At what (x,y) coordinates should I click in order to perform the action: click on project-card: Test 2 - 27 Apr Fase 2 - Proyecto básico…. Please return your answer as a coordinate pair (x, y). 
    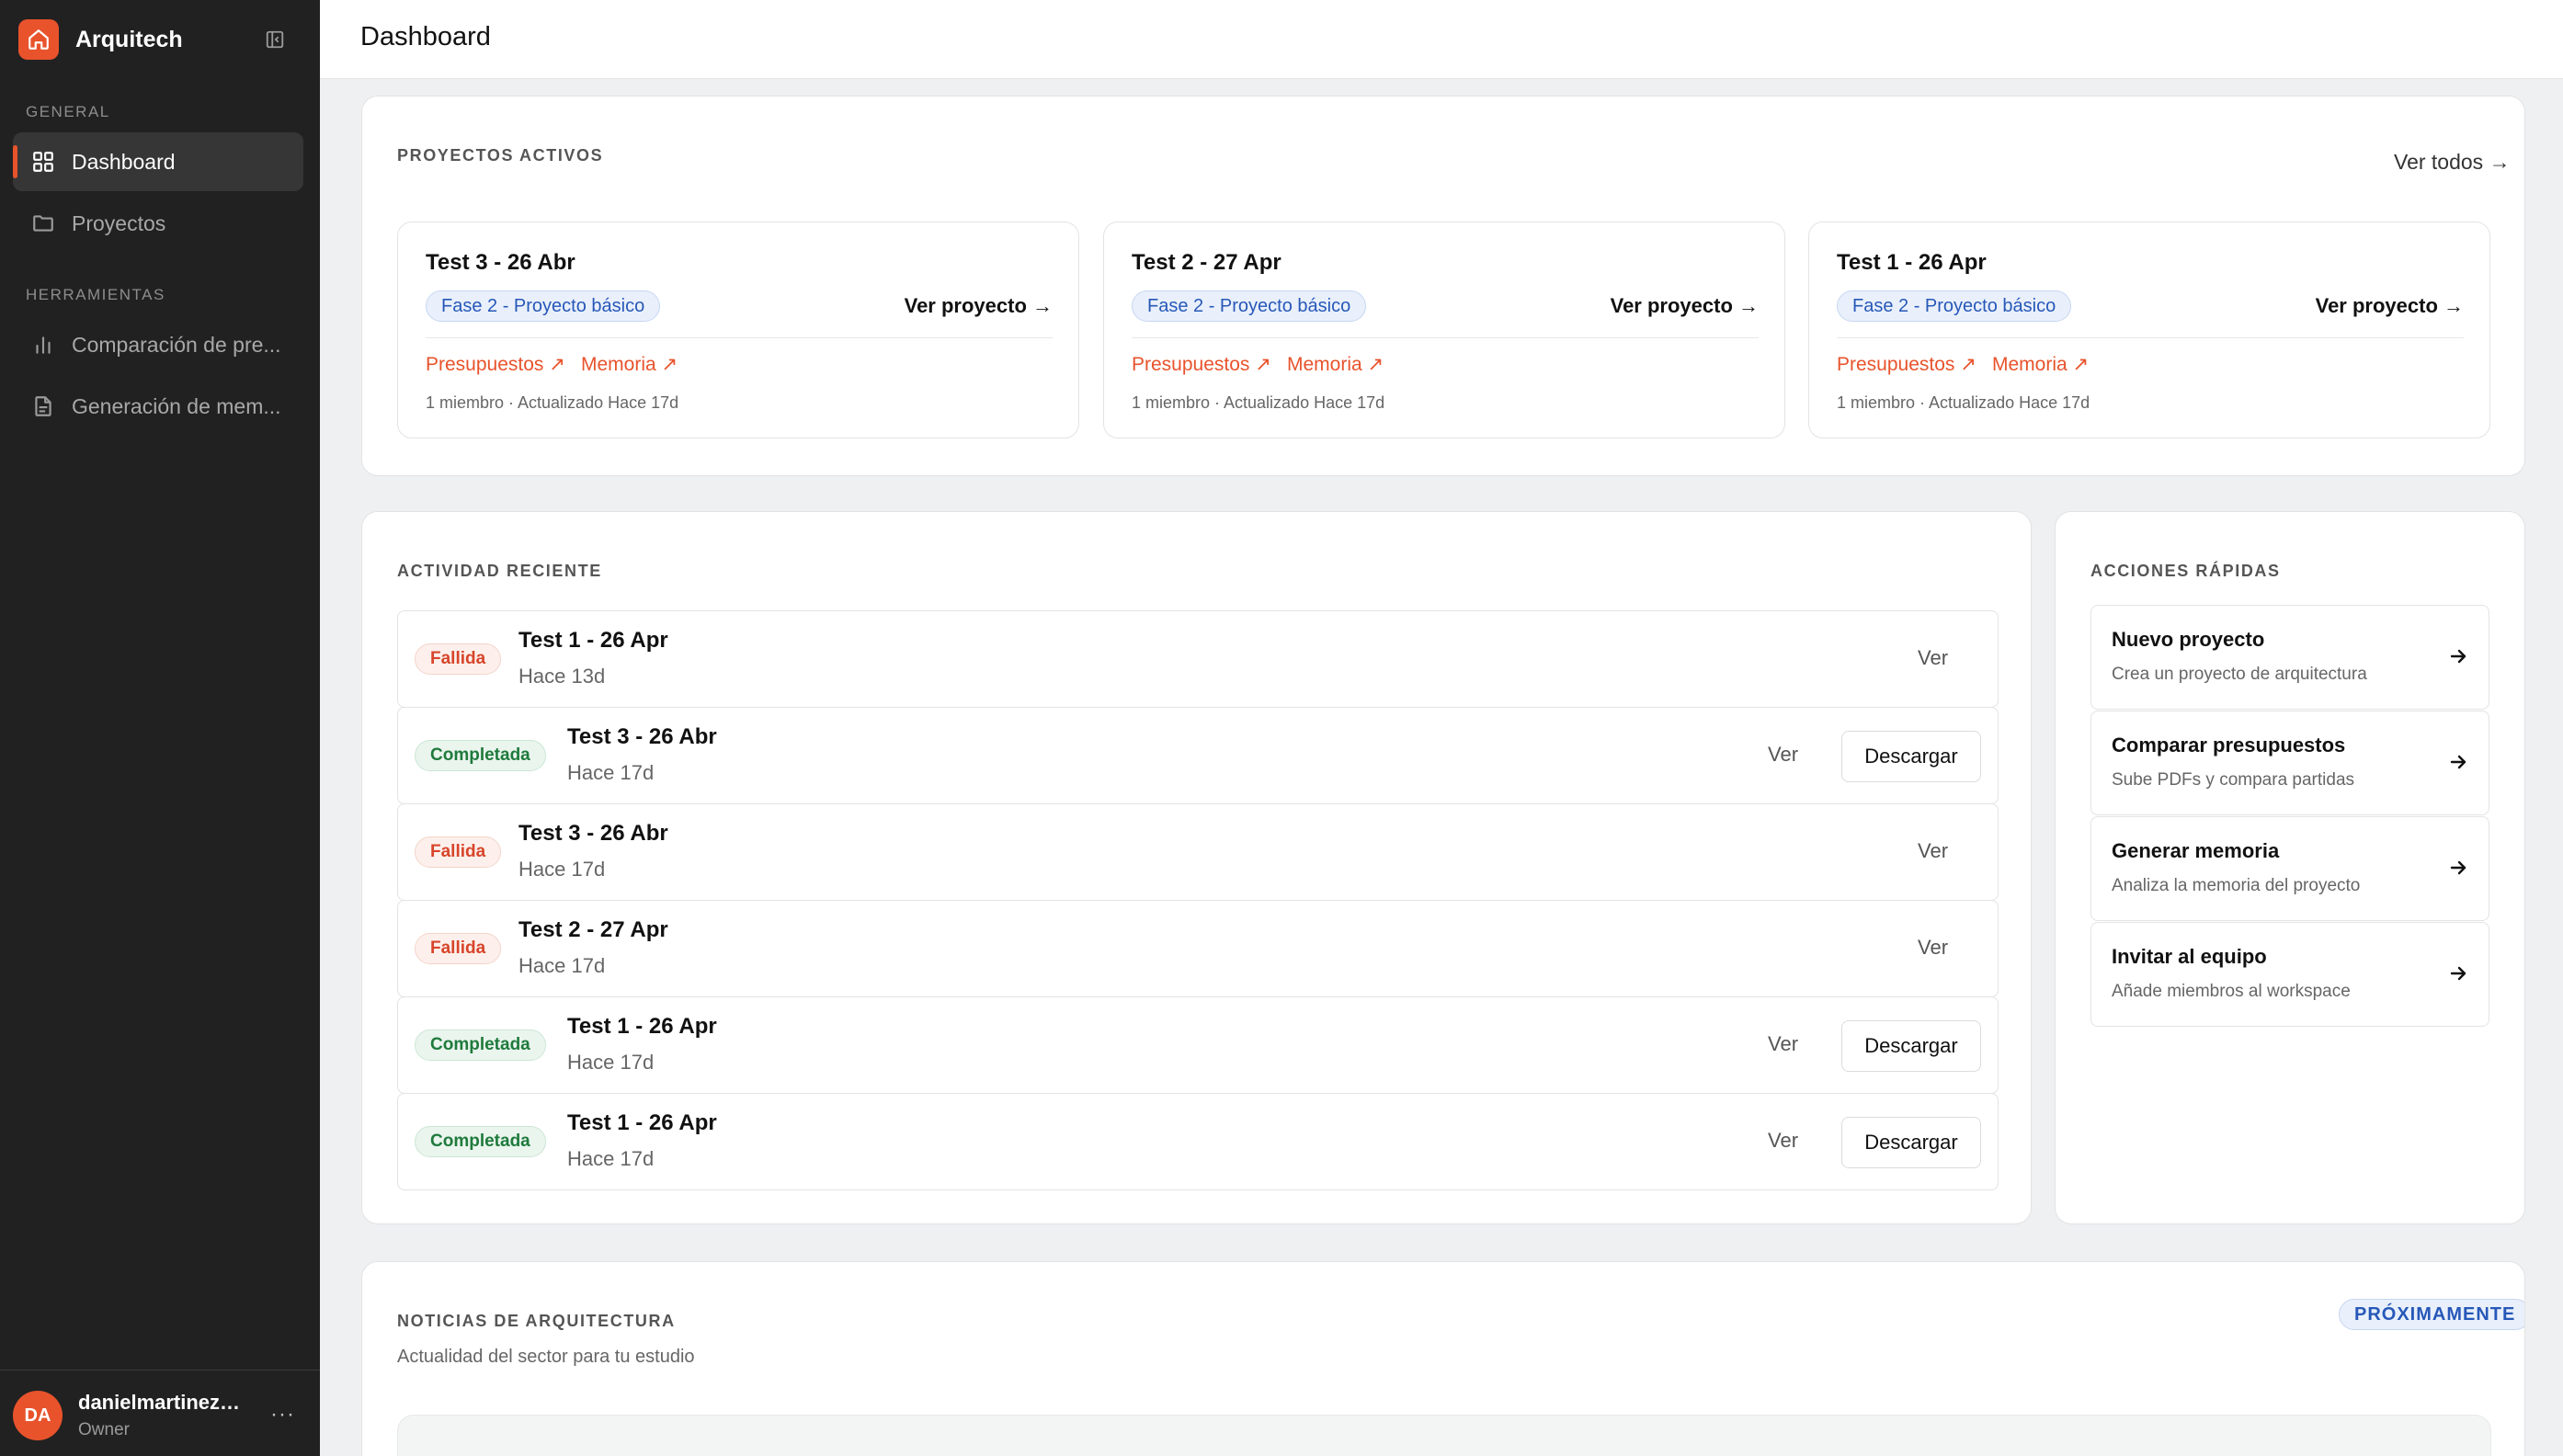
    Looking at the image, I should click on (1444, 330).